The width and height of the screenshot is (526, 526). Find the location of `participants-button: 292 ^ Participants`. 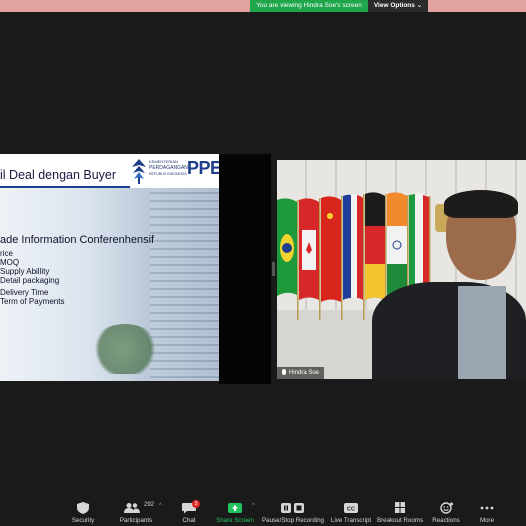

participants-button: 292 ^ Participants is located at coordinates (137, 511).